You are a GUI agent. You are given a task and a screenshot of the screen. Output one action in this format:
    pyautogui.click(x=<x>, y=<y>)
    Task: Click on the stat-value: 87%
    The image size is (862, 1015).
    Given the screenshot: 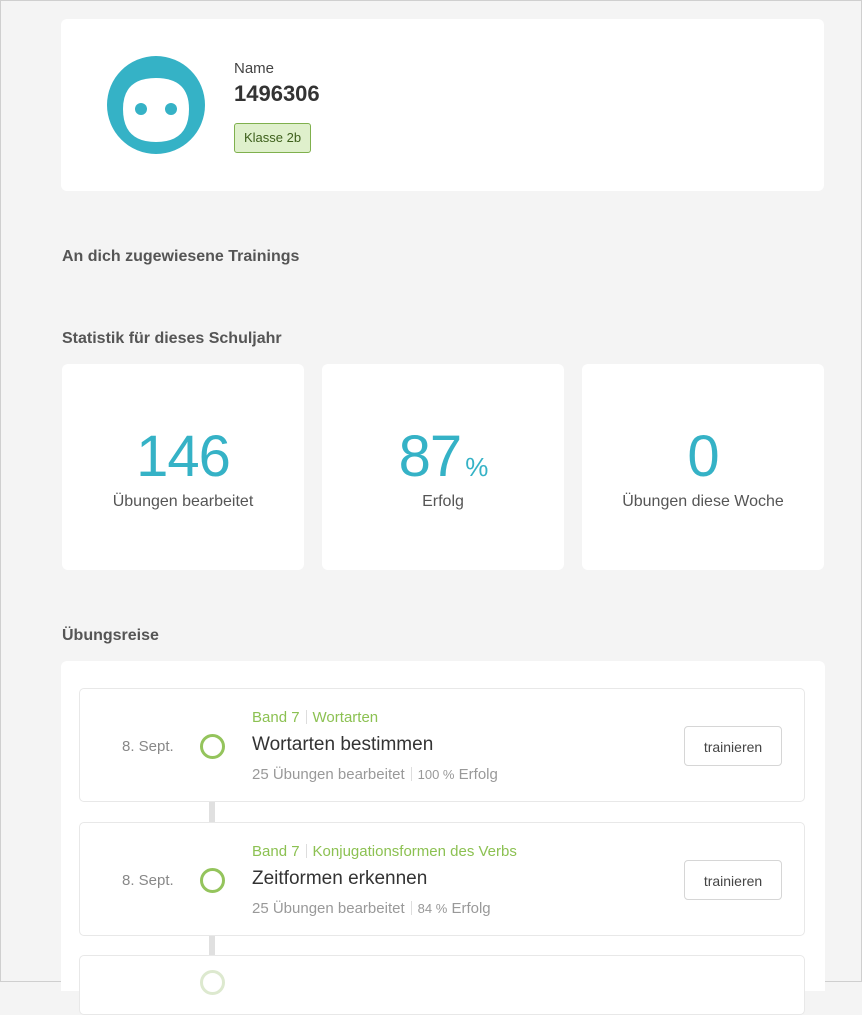 What is the action you would take?
    pyautogui.click(x=443, y=456)
    